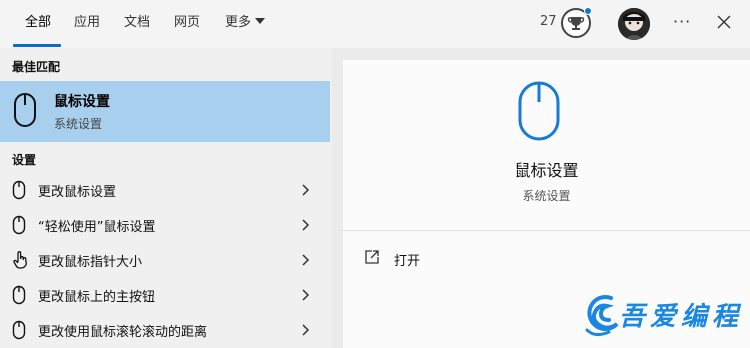 This screenshot has width=750, height=348. What do you see at coordinates (546, 170) in the screenshot?
I see `detail-title: 鼠标设置` at bounding box center [546, 170].